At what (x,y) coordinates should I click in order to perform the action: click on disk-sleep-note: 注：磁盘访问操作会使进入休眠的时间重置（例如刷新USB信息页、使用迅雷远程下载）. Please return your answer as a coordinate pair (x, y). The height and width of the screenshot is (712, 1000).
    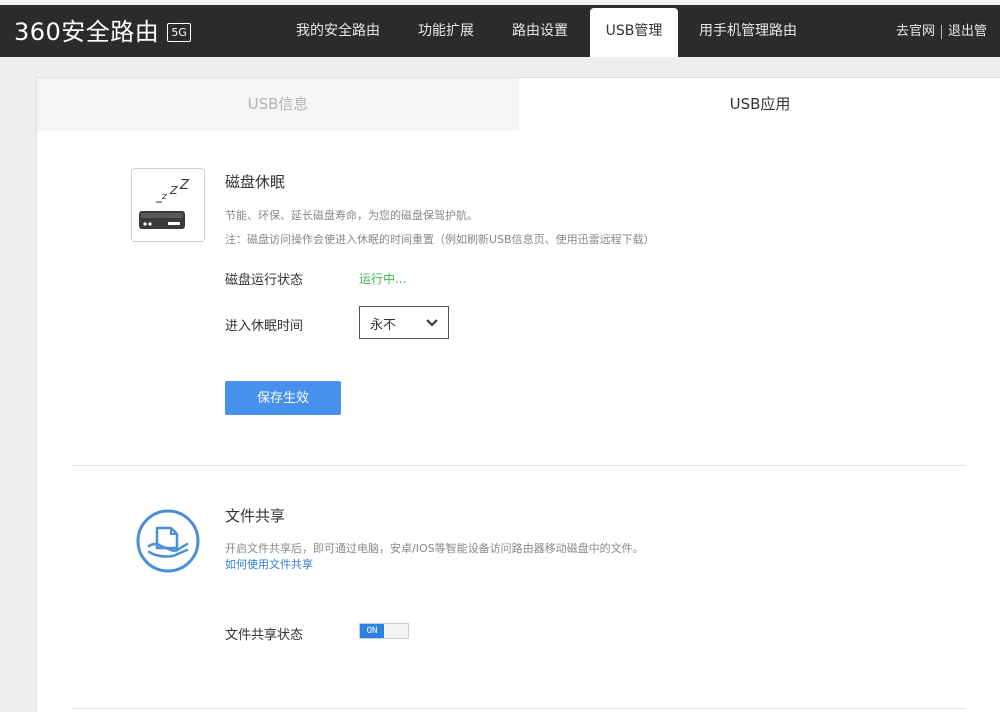
    Looking at the image, I should click on (440, 239).